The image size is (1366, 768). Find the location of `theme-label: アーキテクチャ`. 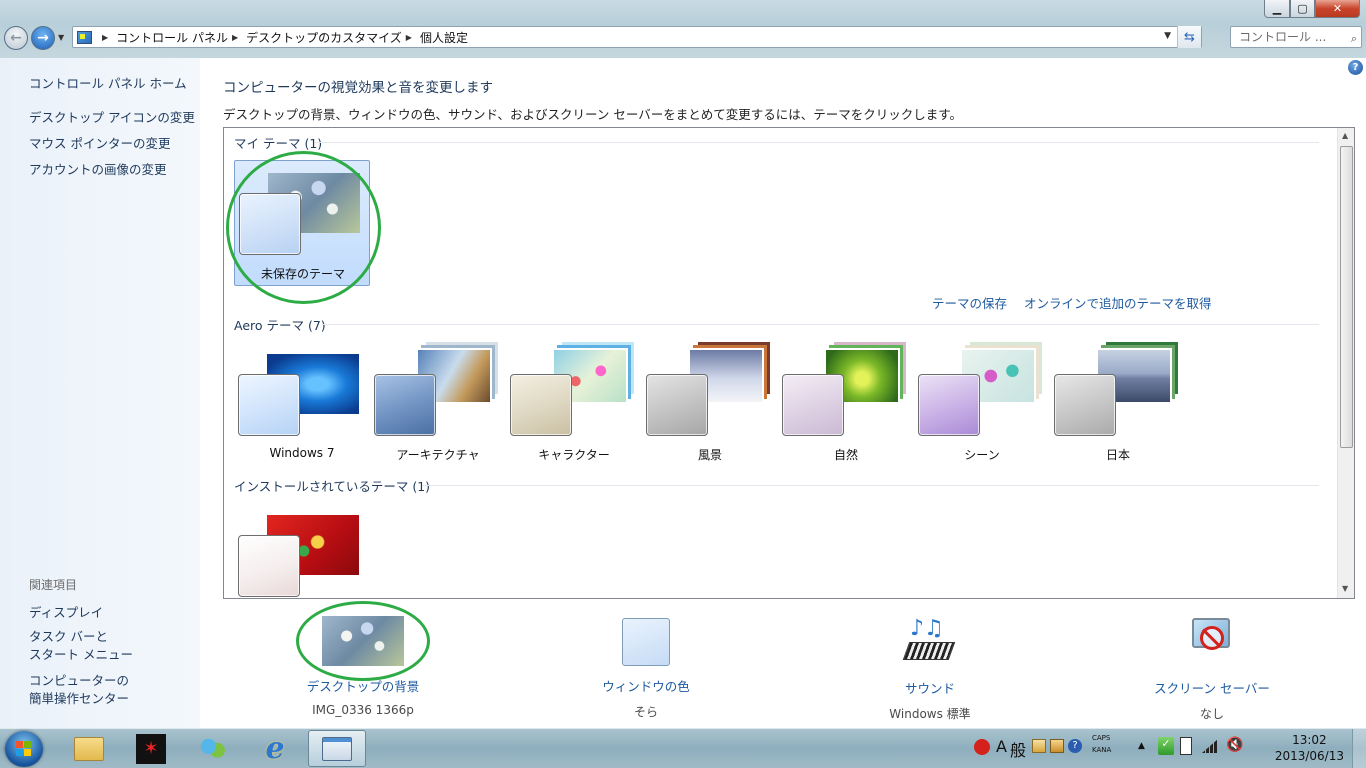

theme-label: アーキテクチャ is located at coordinates (438, 455).